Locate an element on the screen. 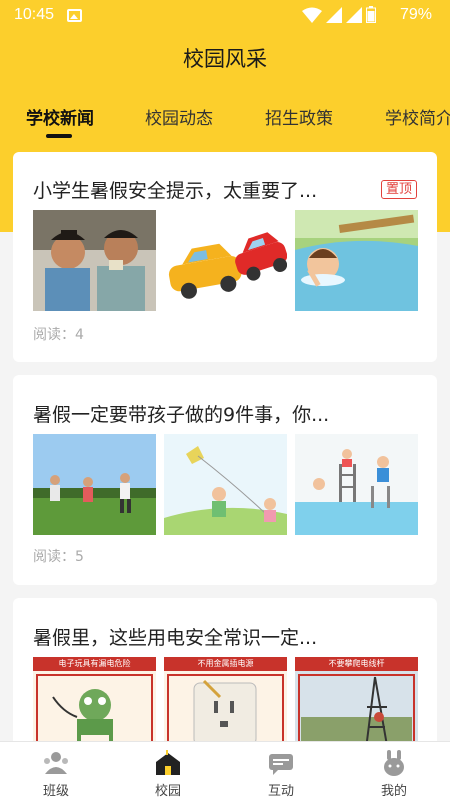  image-caption: 不要攀爬电线杆 is located at coordinates (356, 664).